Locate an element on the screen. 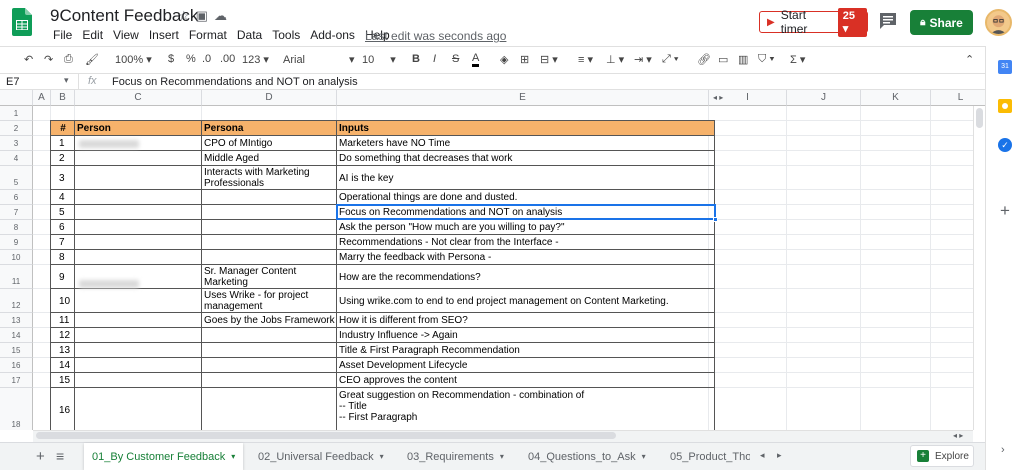 This screenshot has width=1024, height=470. table-cell-num: 3 is located at coordinates (63, 178).